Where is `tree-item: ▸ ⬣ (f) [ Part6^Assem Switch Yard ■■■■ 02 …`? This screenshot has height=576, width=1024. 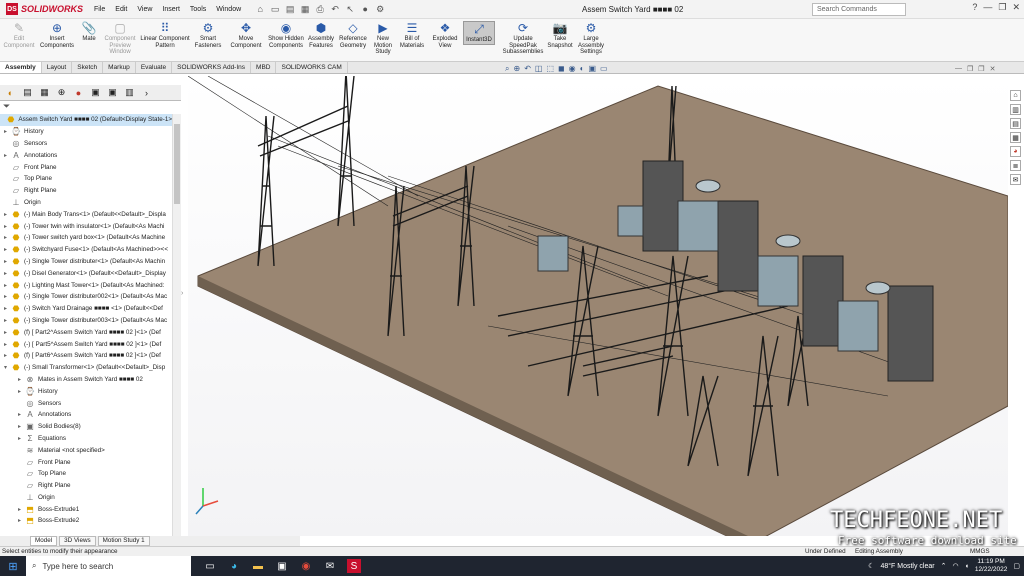 tree-item: ▸ ⬣ (f) [ Part6^Assem Switch Yard ■■■■ 02 … is located at coordinates (86, 356).